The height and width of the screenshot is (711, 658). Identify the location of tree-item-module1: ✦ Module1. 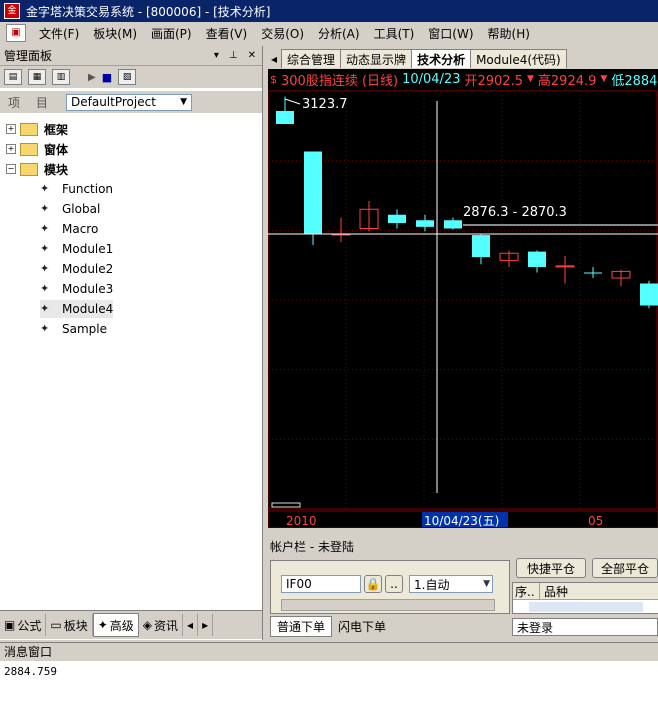
(76, 249).